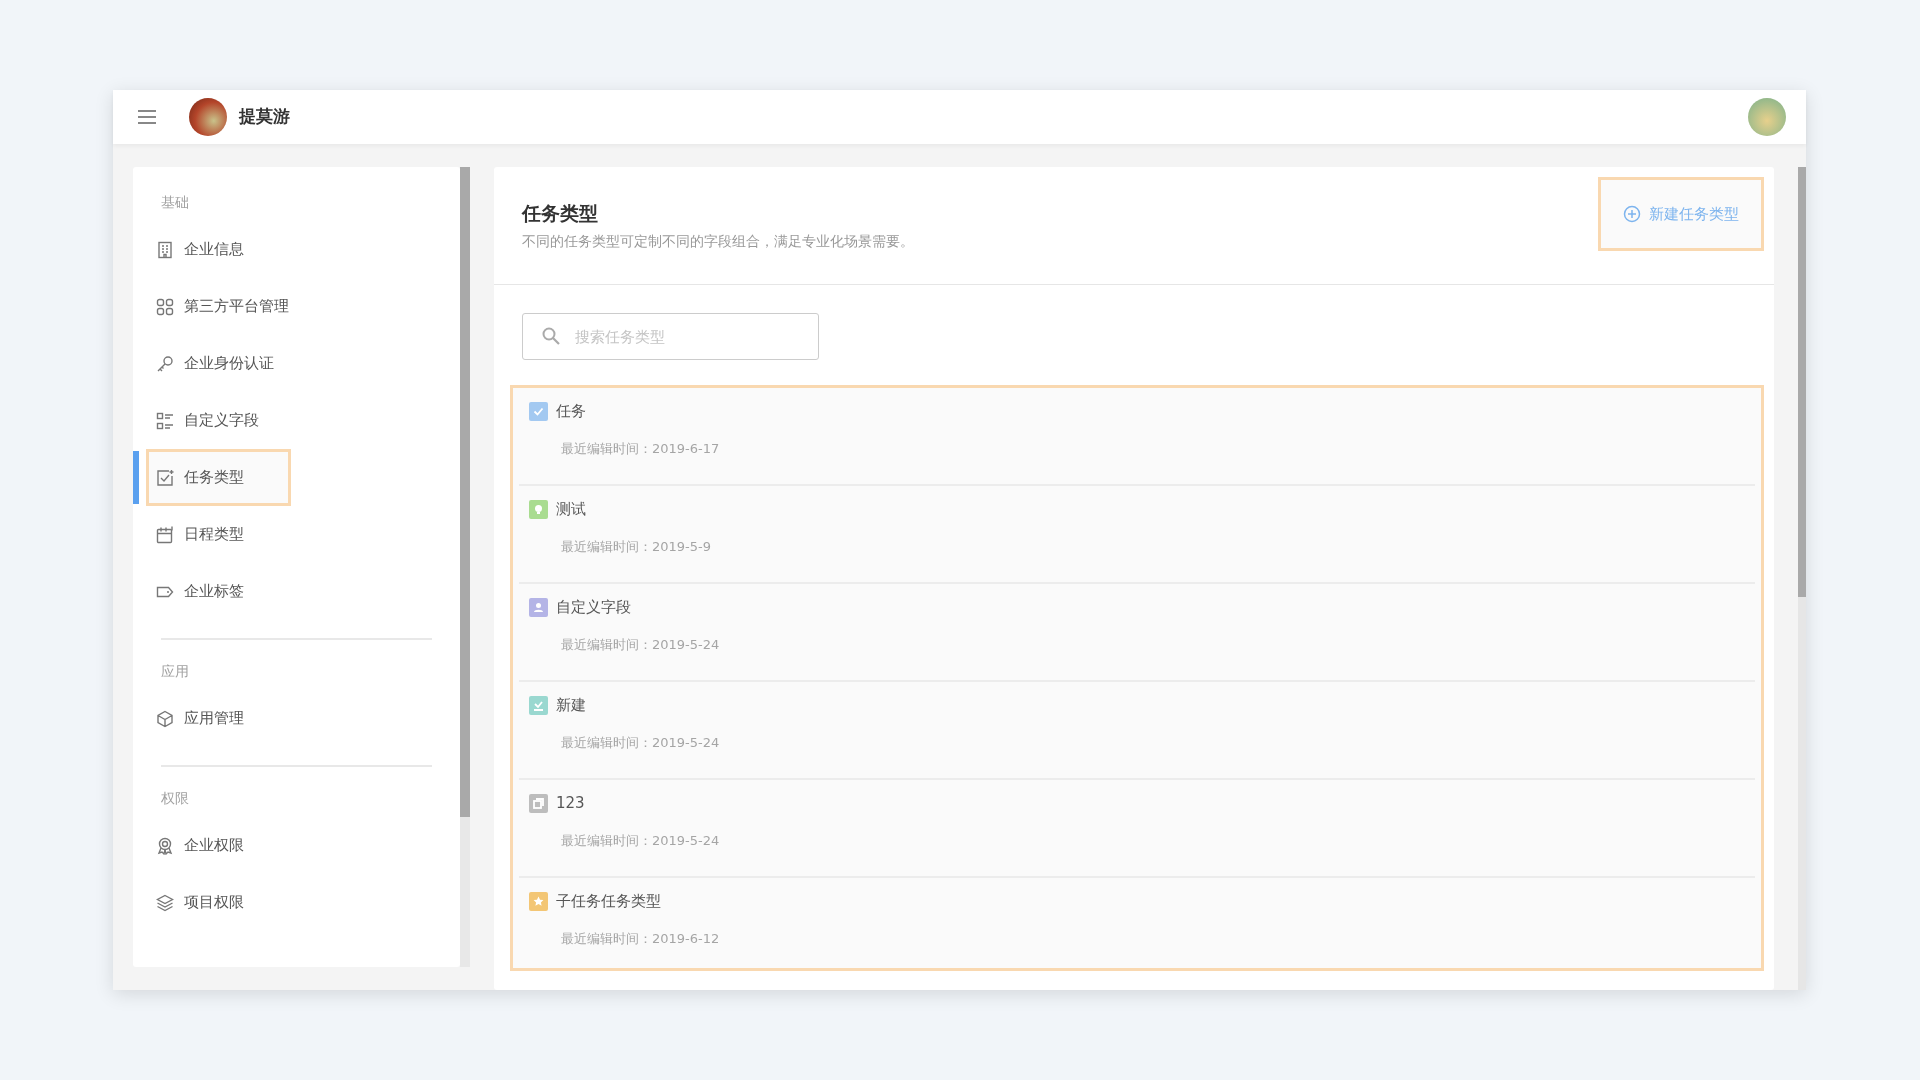 This screenshot has height=1080, width=1920. Describe the element at coordinates (571, 509) in the screenshot. I see `task-type-name: 测试` at that location.